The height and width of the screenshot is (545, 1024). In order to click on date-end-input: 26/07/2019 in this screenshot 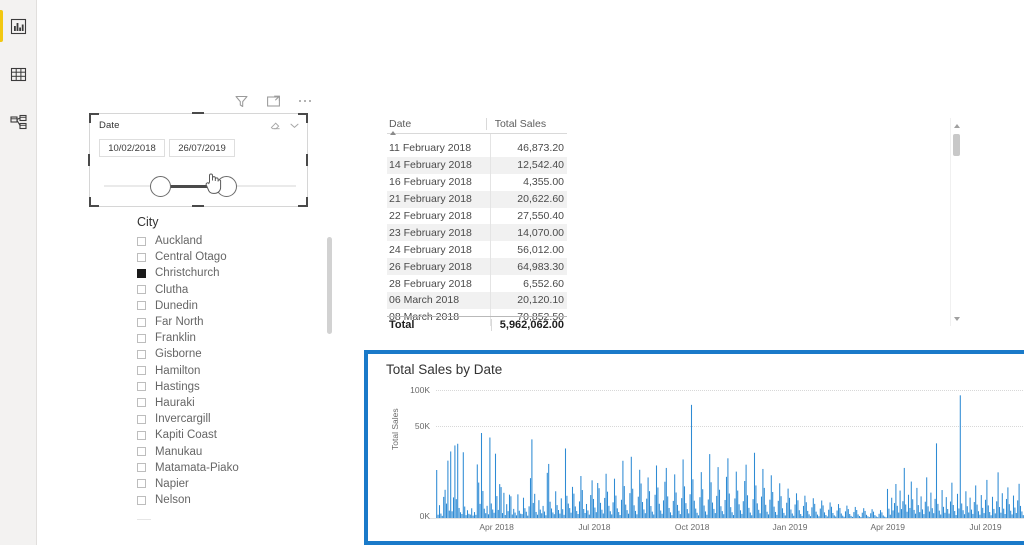, I will do `click(202, 148)`.